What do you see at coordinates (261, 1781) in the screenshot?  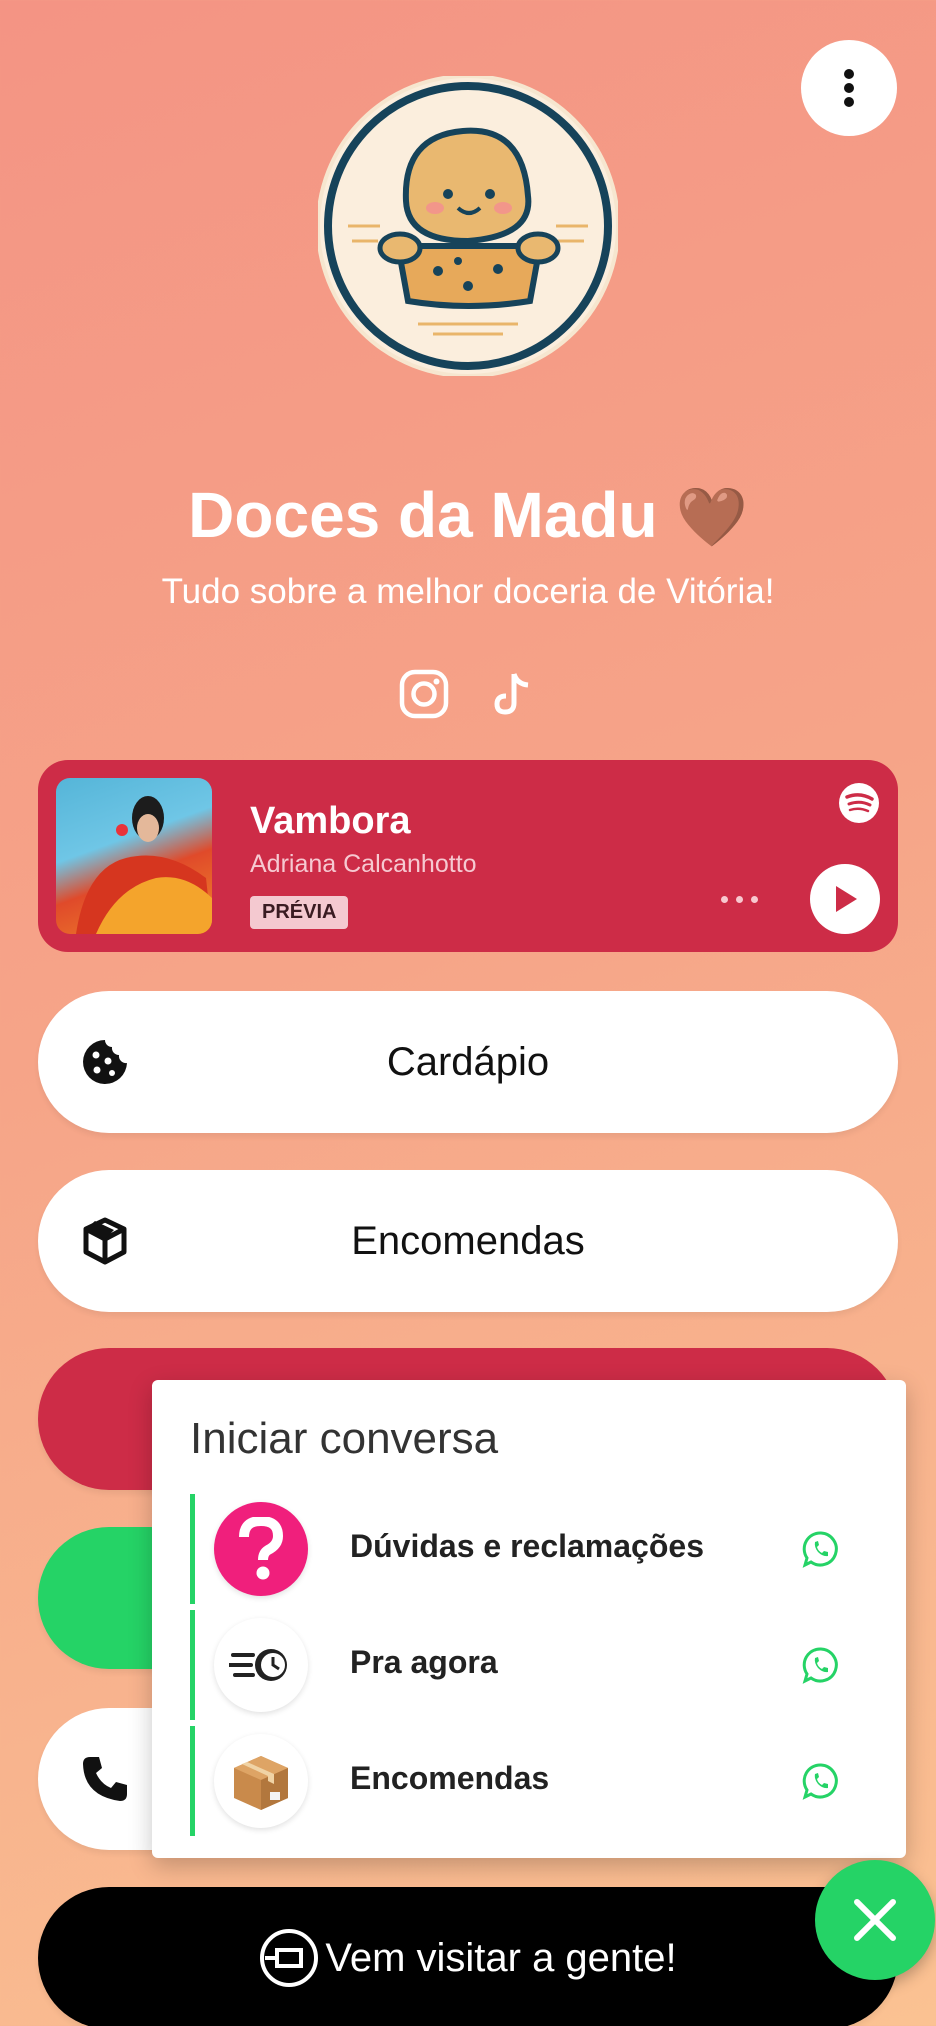 I see `package-icon` at bounding box center [261, 1781].